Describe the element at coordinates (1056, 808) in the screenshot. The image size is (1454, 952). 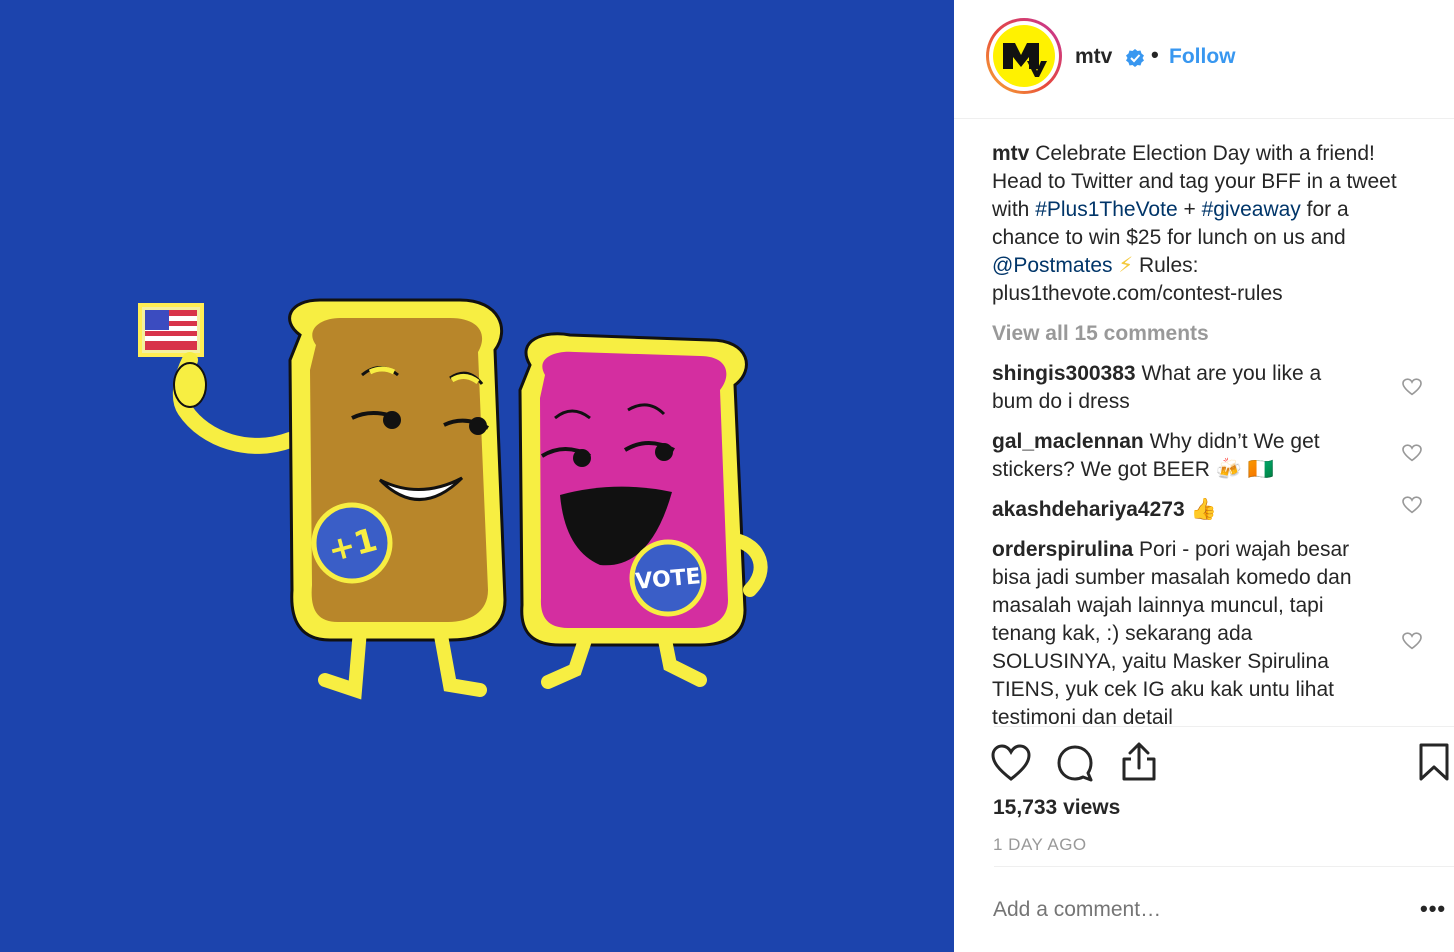
I see `view-count: 15,733 views` at that location.